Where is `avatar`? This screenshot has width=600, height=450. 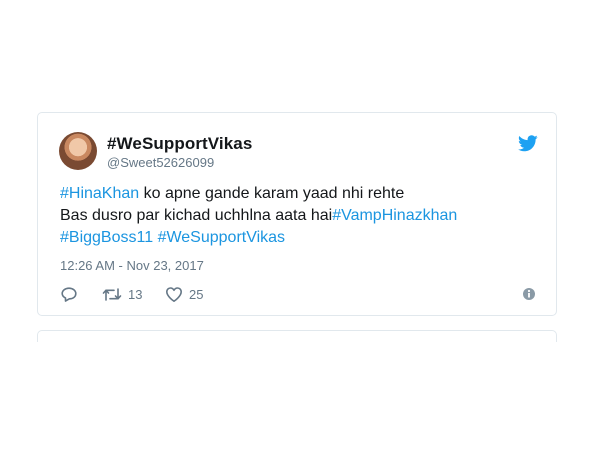
avatar is located at coordinates (78, 151).